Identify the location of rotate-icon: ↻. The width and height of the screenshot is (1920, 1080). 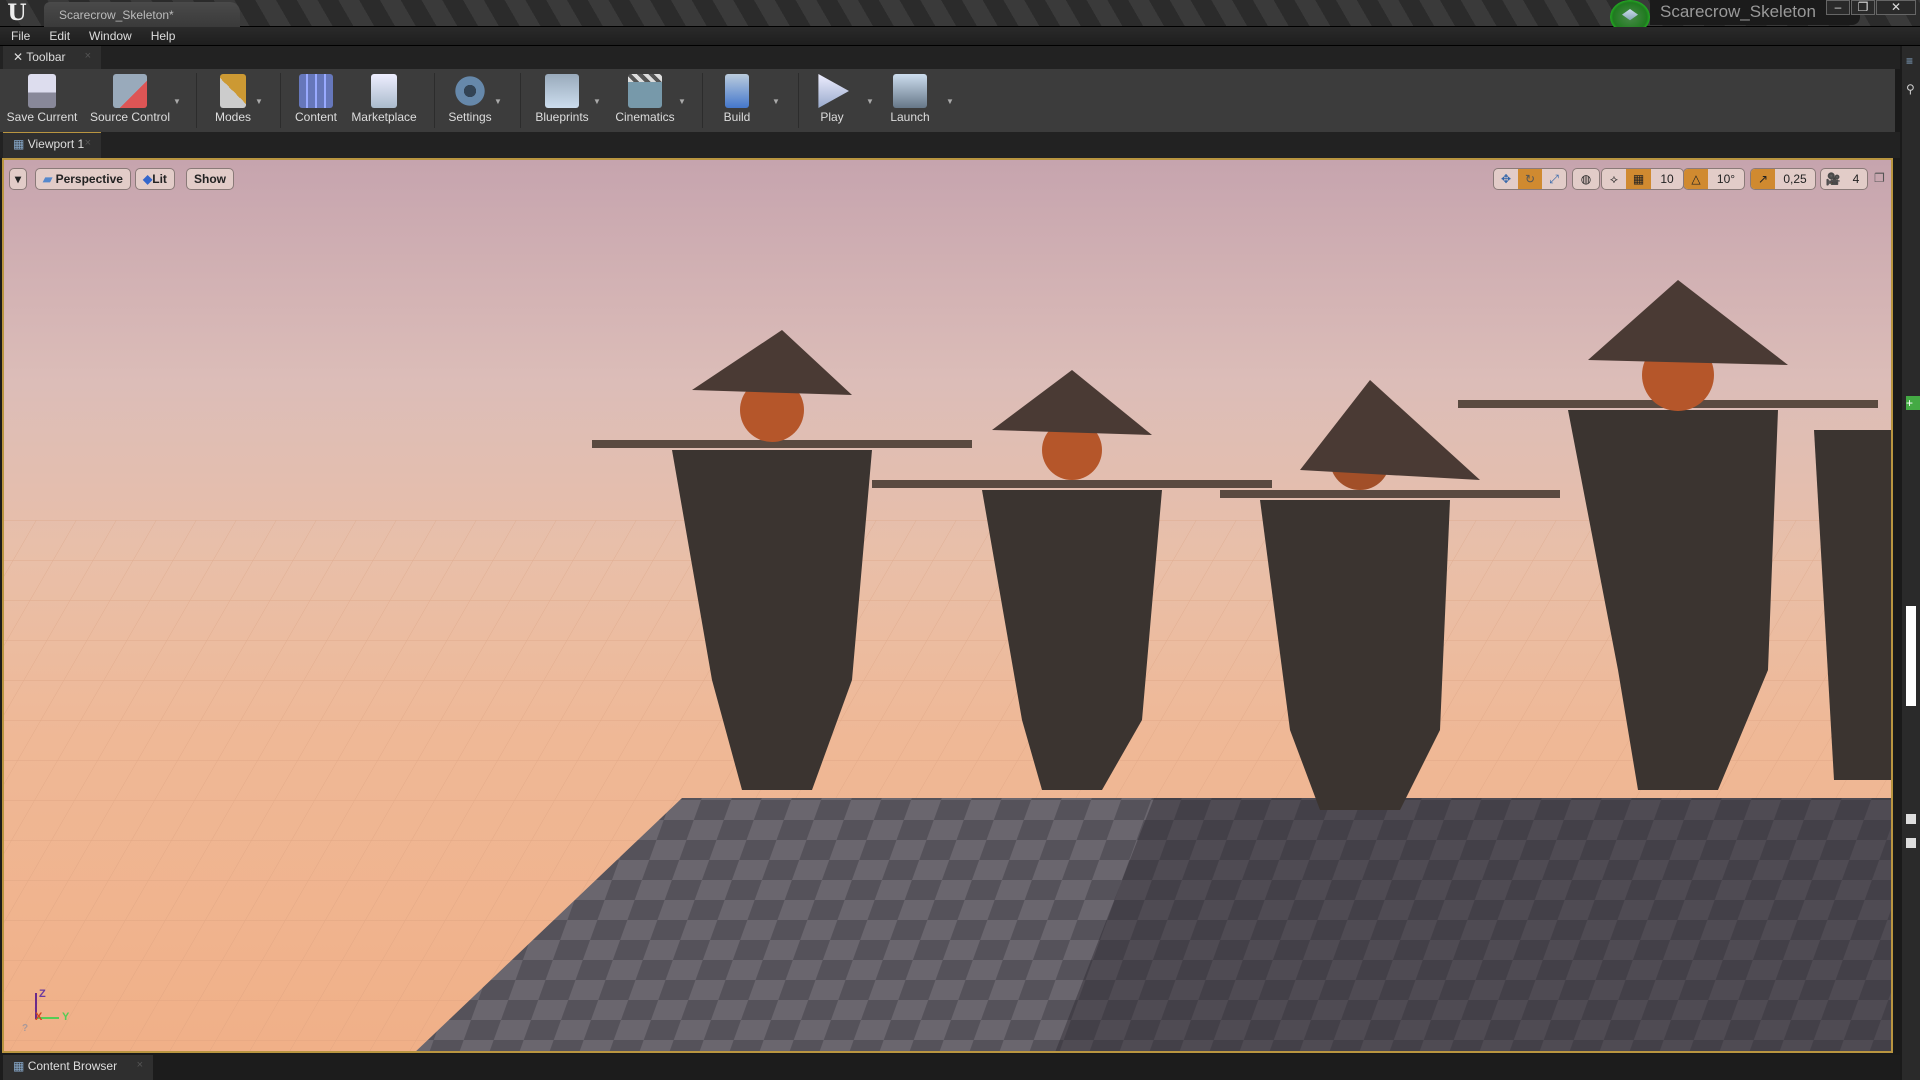
(1530, 179).